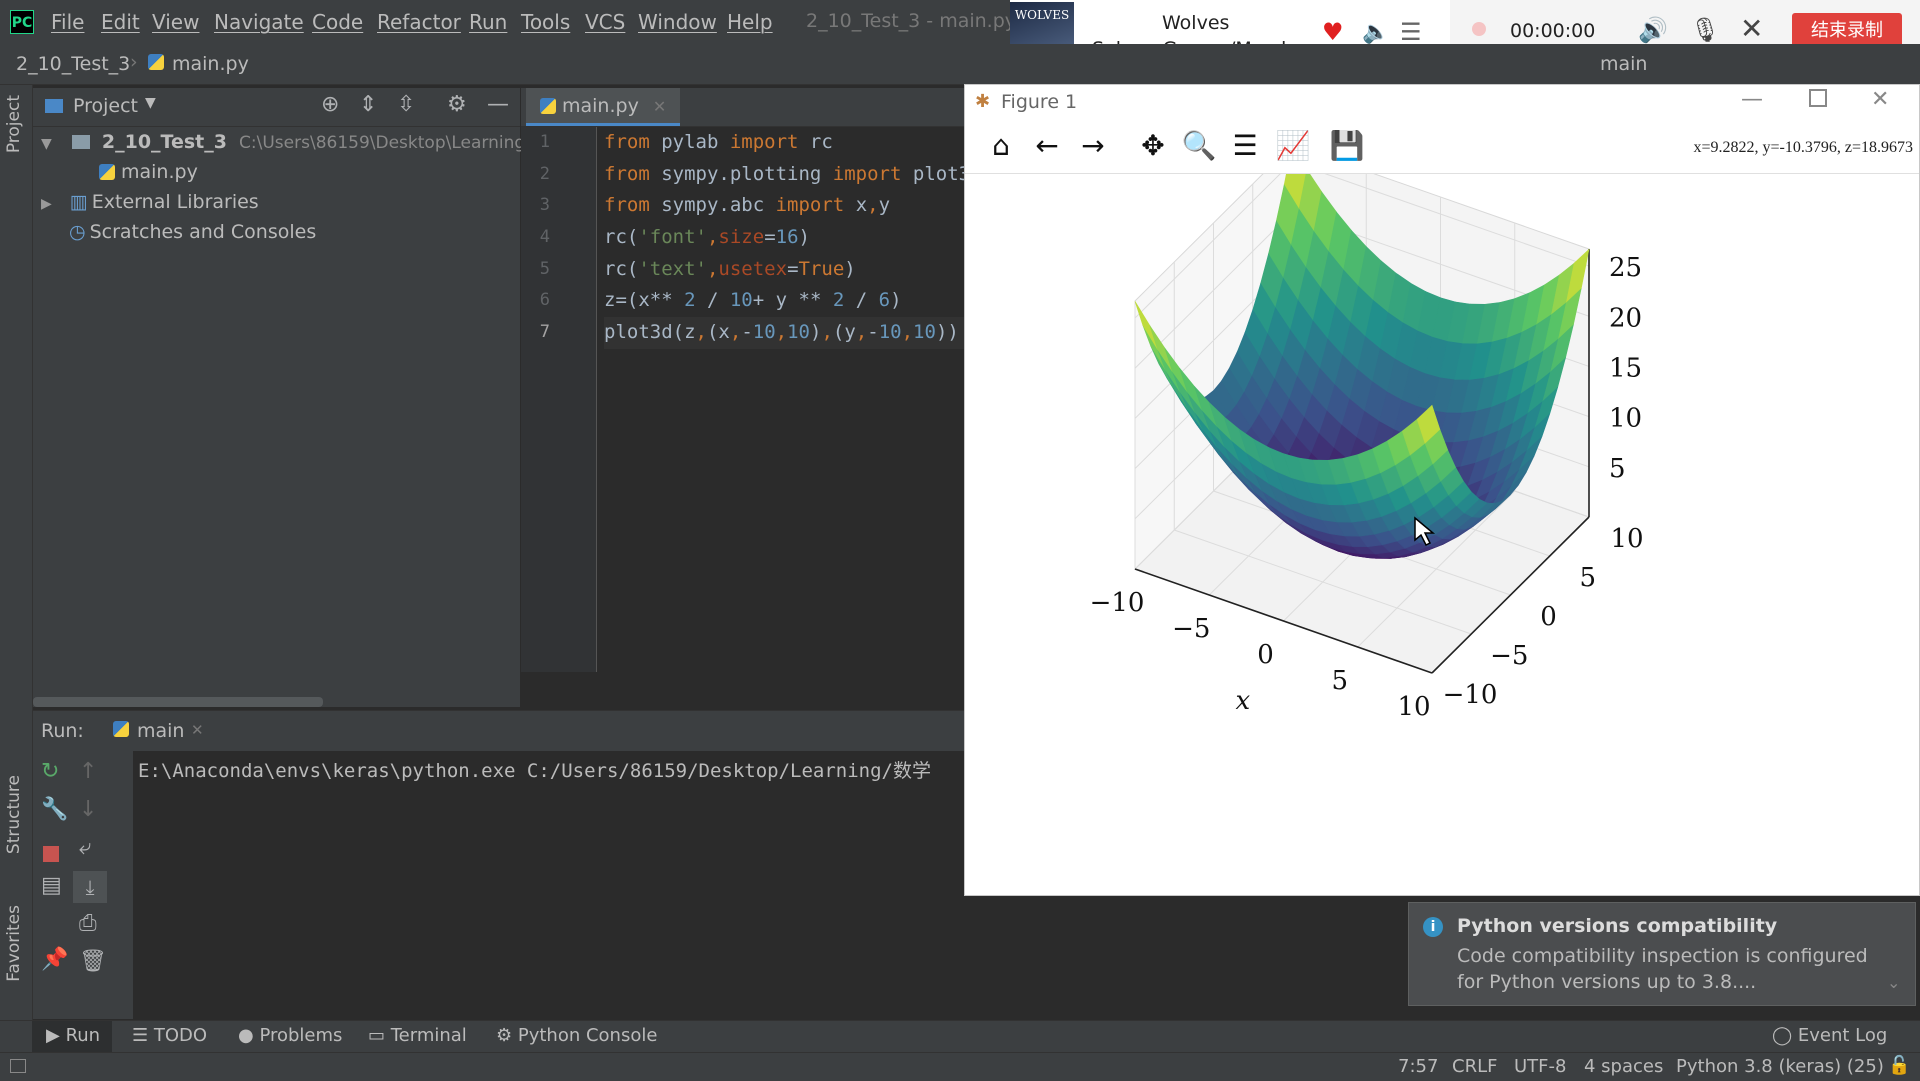  What do you see at coordinates (1548, 617) in the screenshot?
I see `y-tick-label: 0` at bounding box center [1548, 617].